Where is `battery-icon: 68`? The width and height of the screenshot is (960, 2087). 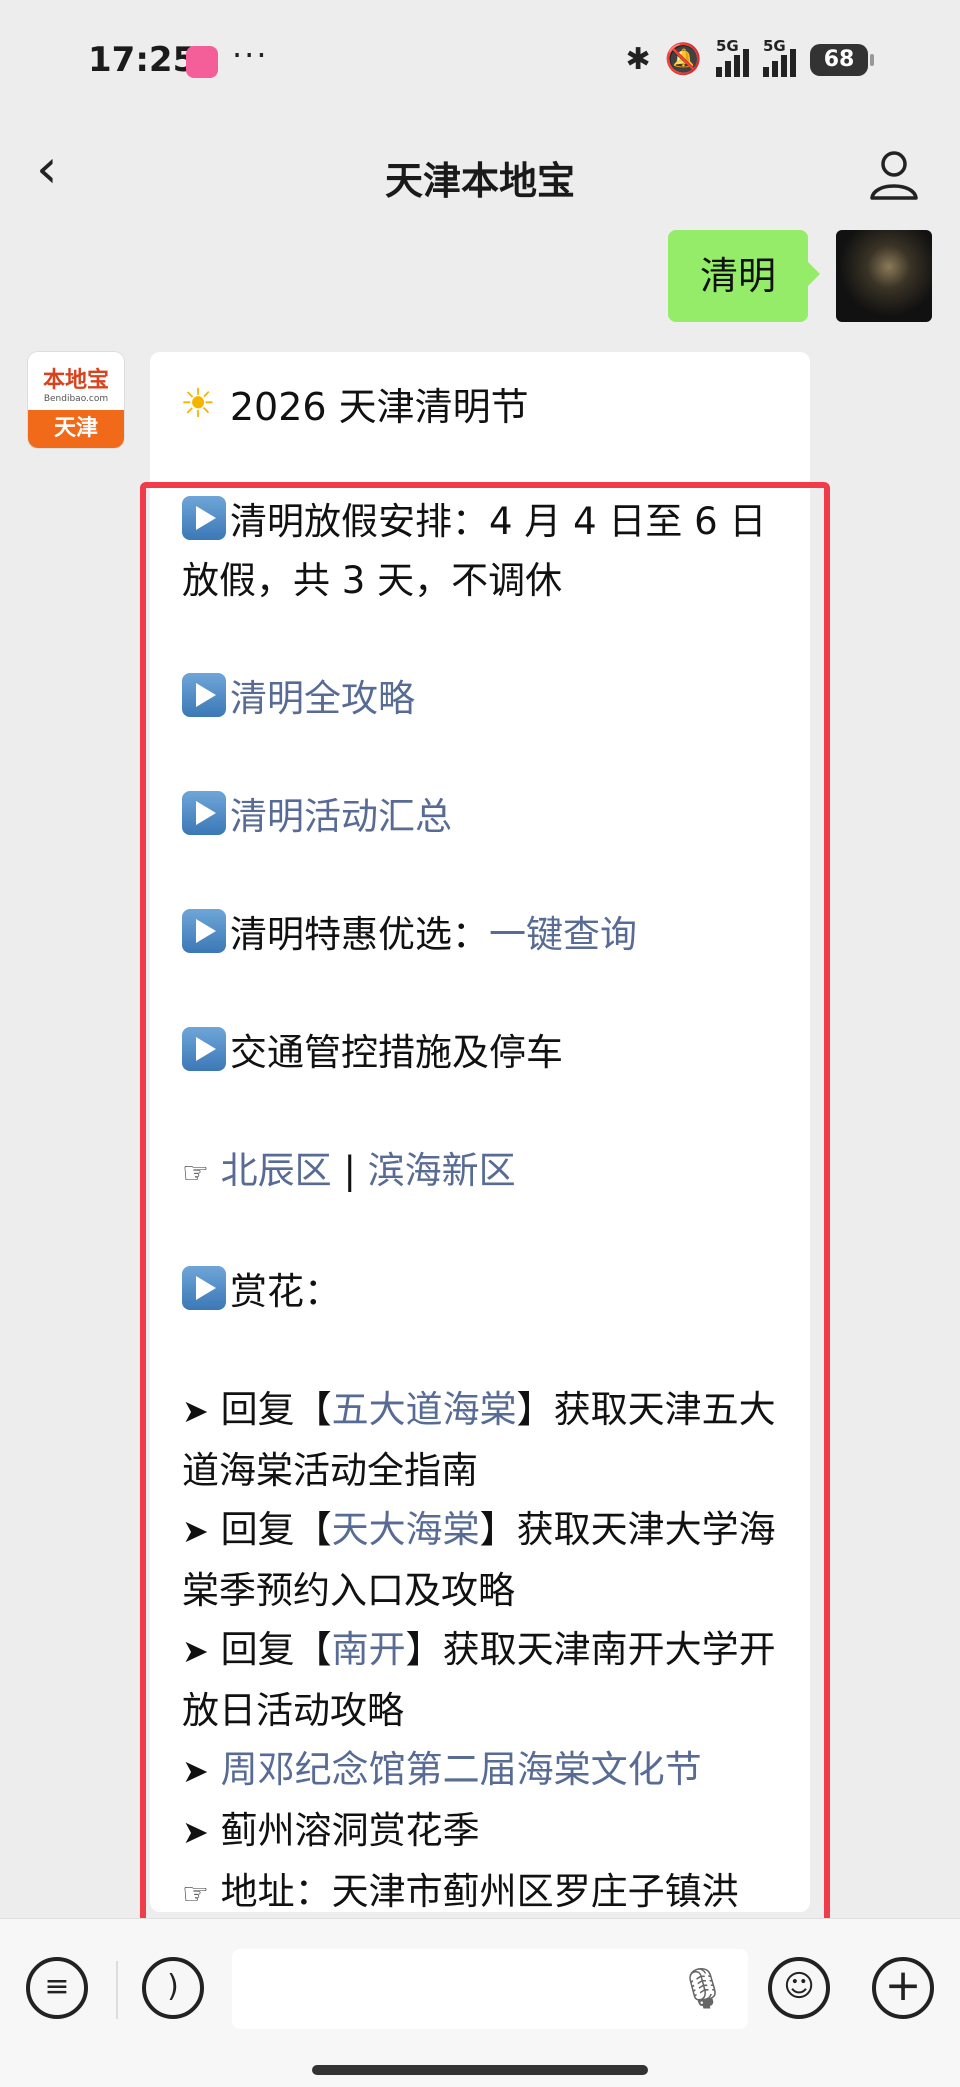 battery-icon: 68 is located at coordinates (842, 59).